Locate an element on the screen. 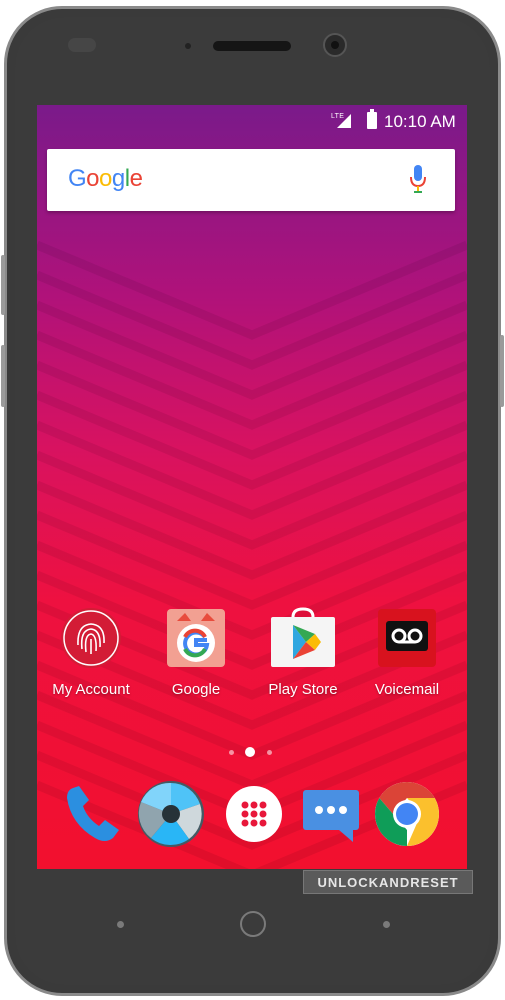 The height and width of the screenshot is (1000, 505). back-key is located at coordinates (120, 924).